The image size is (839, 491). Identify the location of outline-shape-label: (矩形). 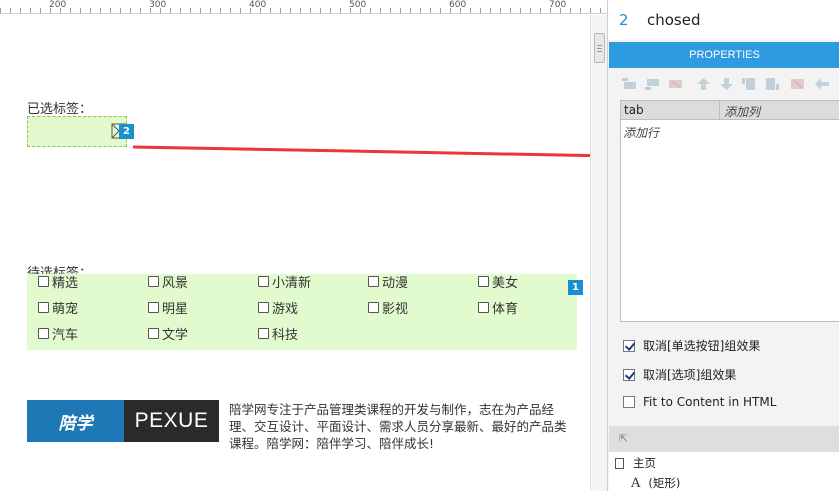
(664, 483).